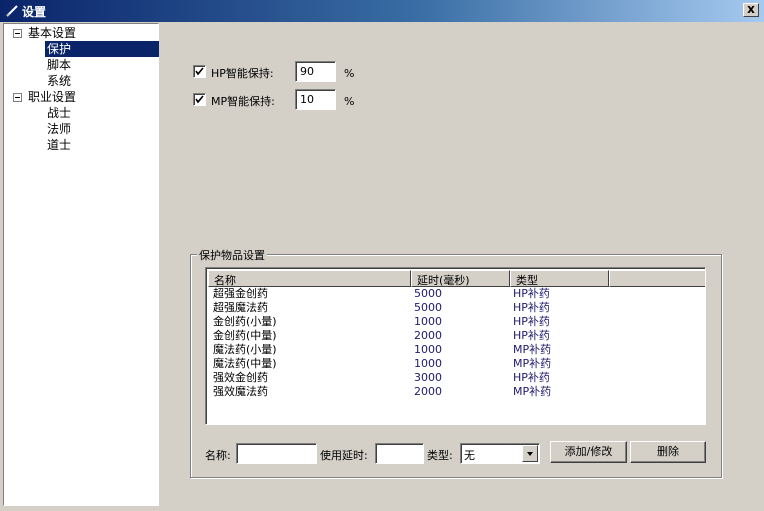  What do you see at coordinates (240, 377) in the screenshot?
I see `item-name: 强效金创药` at bounding box center [240, 377].